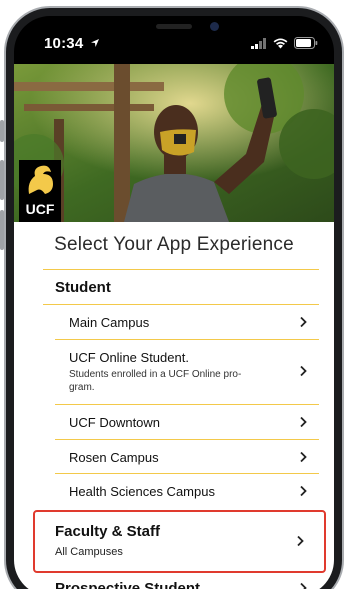 Image resolution: width=350 pixels, height=589 pixels. I want to click on list-item-label: UCF Online Student., so click(129, 357).